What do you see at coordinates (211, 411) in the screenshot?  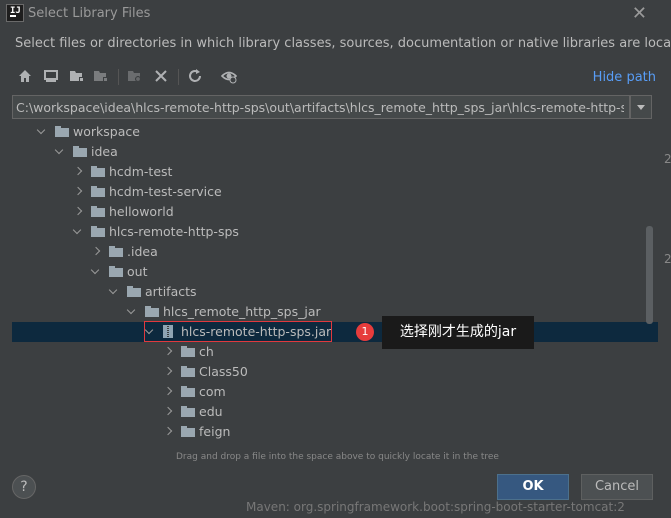 I see `tree-node-label: edu` at bounding box center [211, 411].